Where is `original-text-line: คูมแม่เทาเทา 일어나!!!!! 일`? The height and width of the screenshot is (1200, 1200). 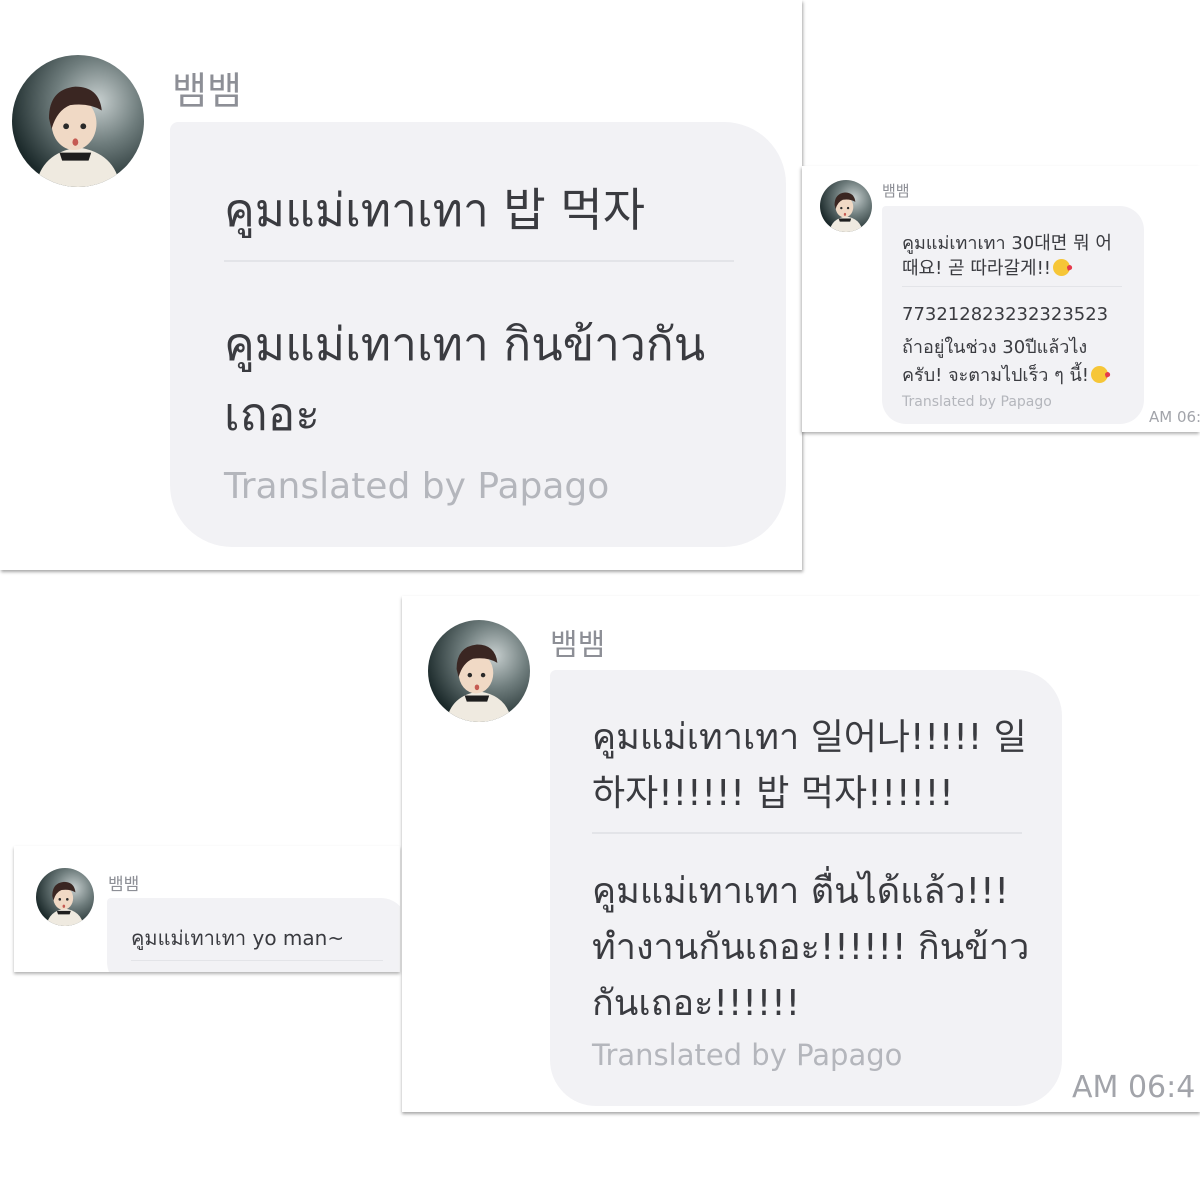
original-text-line: คูมแม่เทาเทา 일어나!!!!! 일 is located at coordinates (809, 737).